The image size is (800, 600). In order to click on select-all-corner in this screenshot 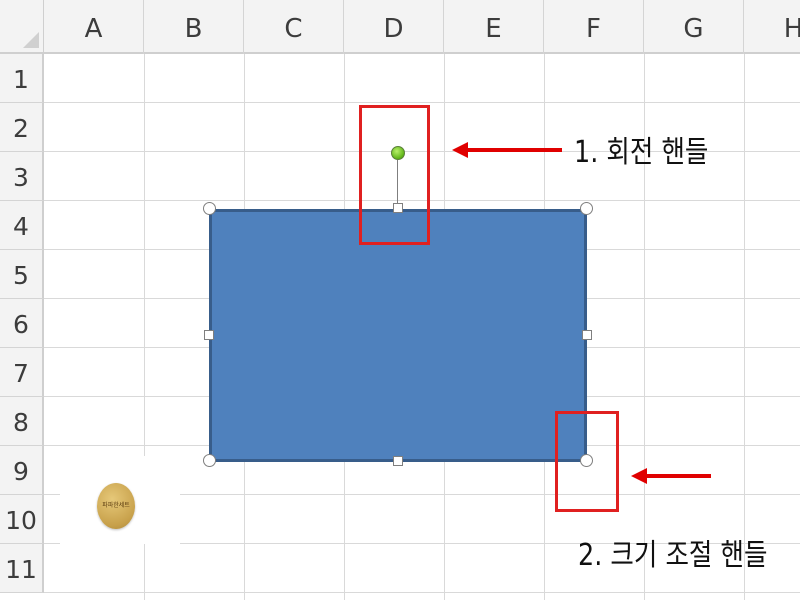, I will do `click(22, 27)`.